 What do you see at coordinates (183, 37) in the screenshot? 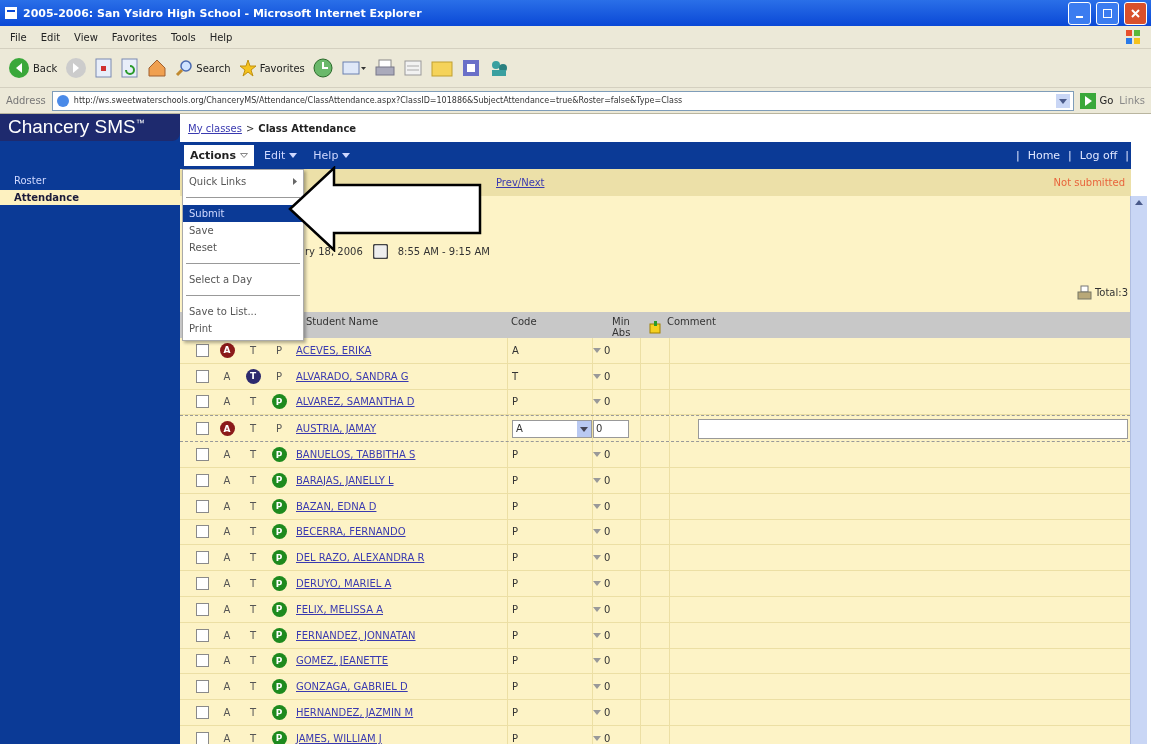
I see `menu-item: Tools` at bounding box center [183, 37].